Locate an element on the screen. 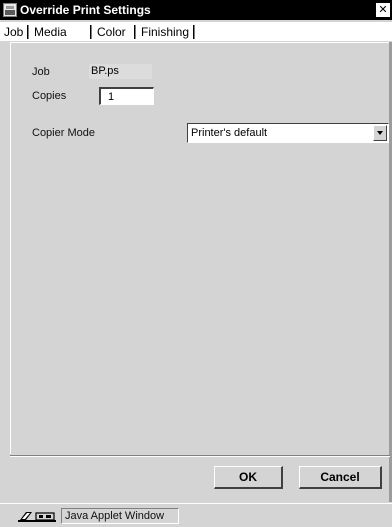 The height and width of the screenshot is (527, 392). tab-job: Job is located at coordinates (13, 32).